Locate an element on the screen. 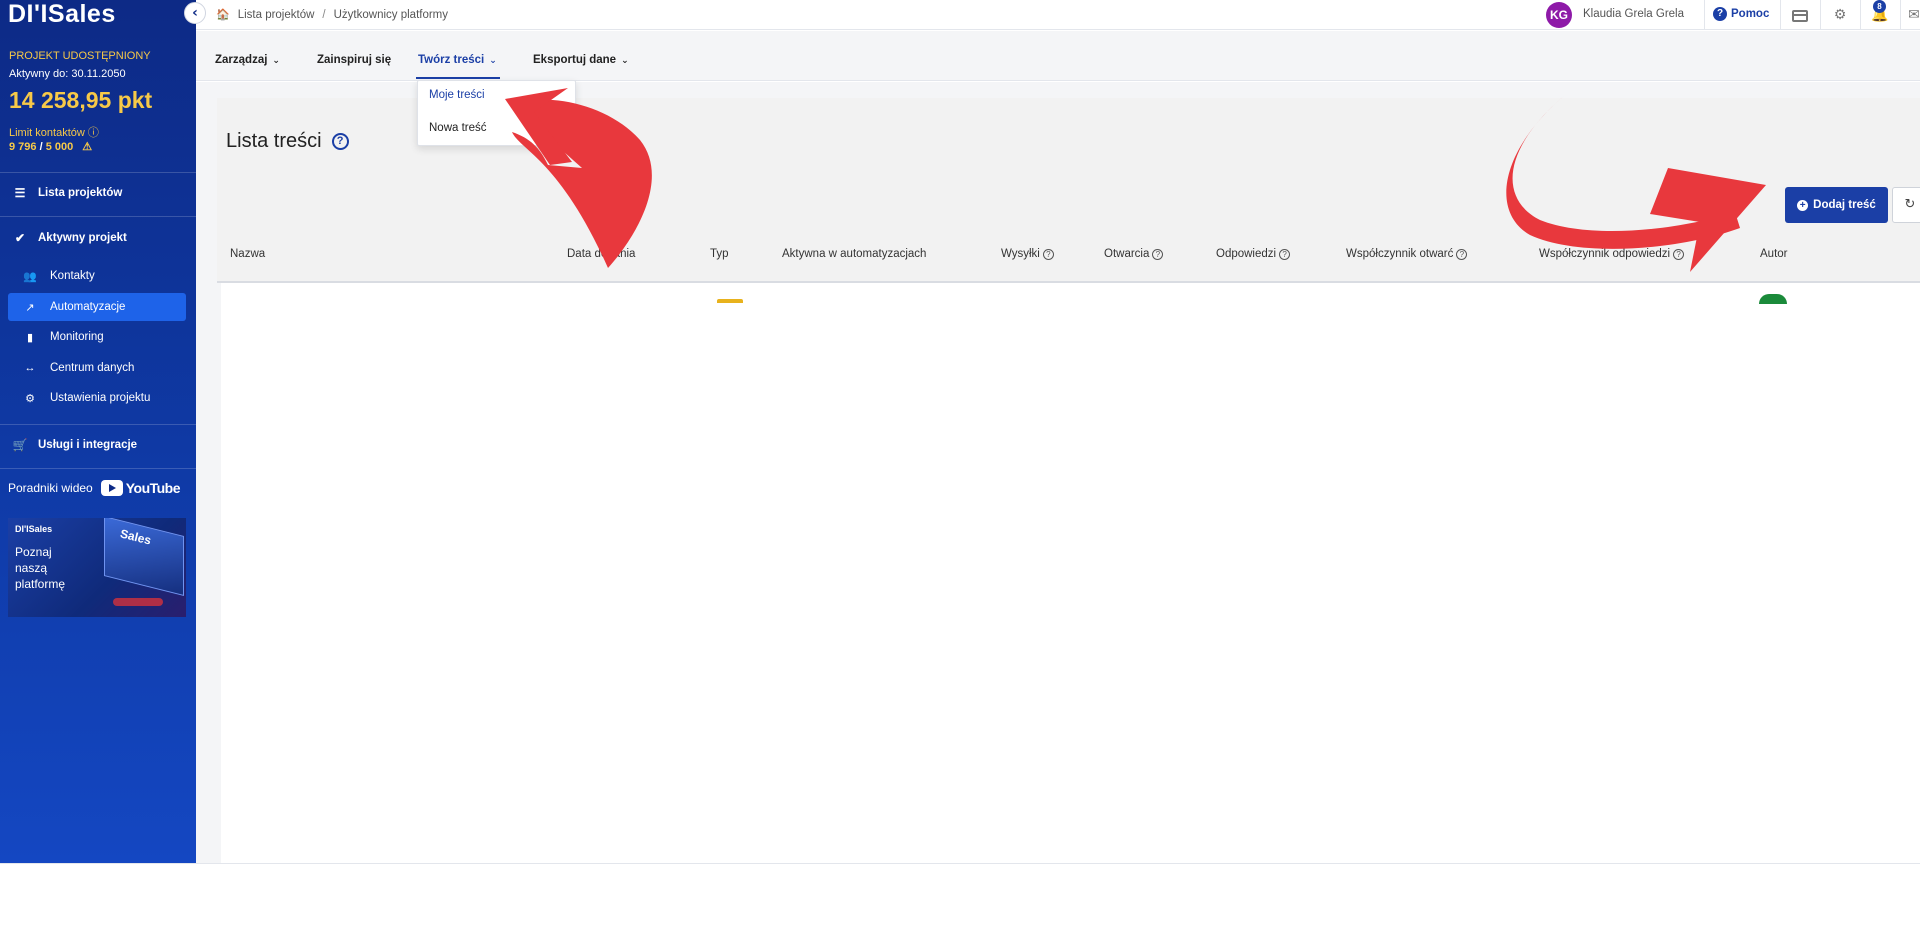 This screenshot has width=1920, height=930. sidebar-item-label: Centrum danych is located at coordinates (92, 368).